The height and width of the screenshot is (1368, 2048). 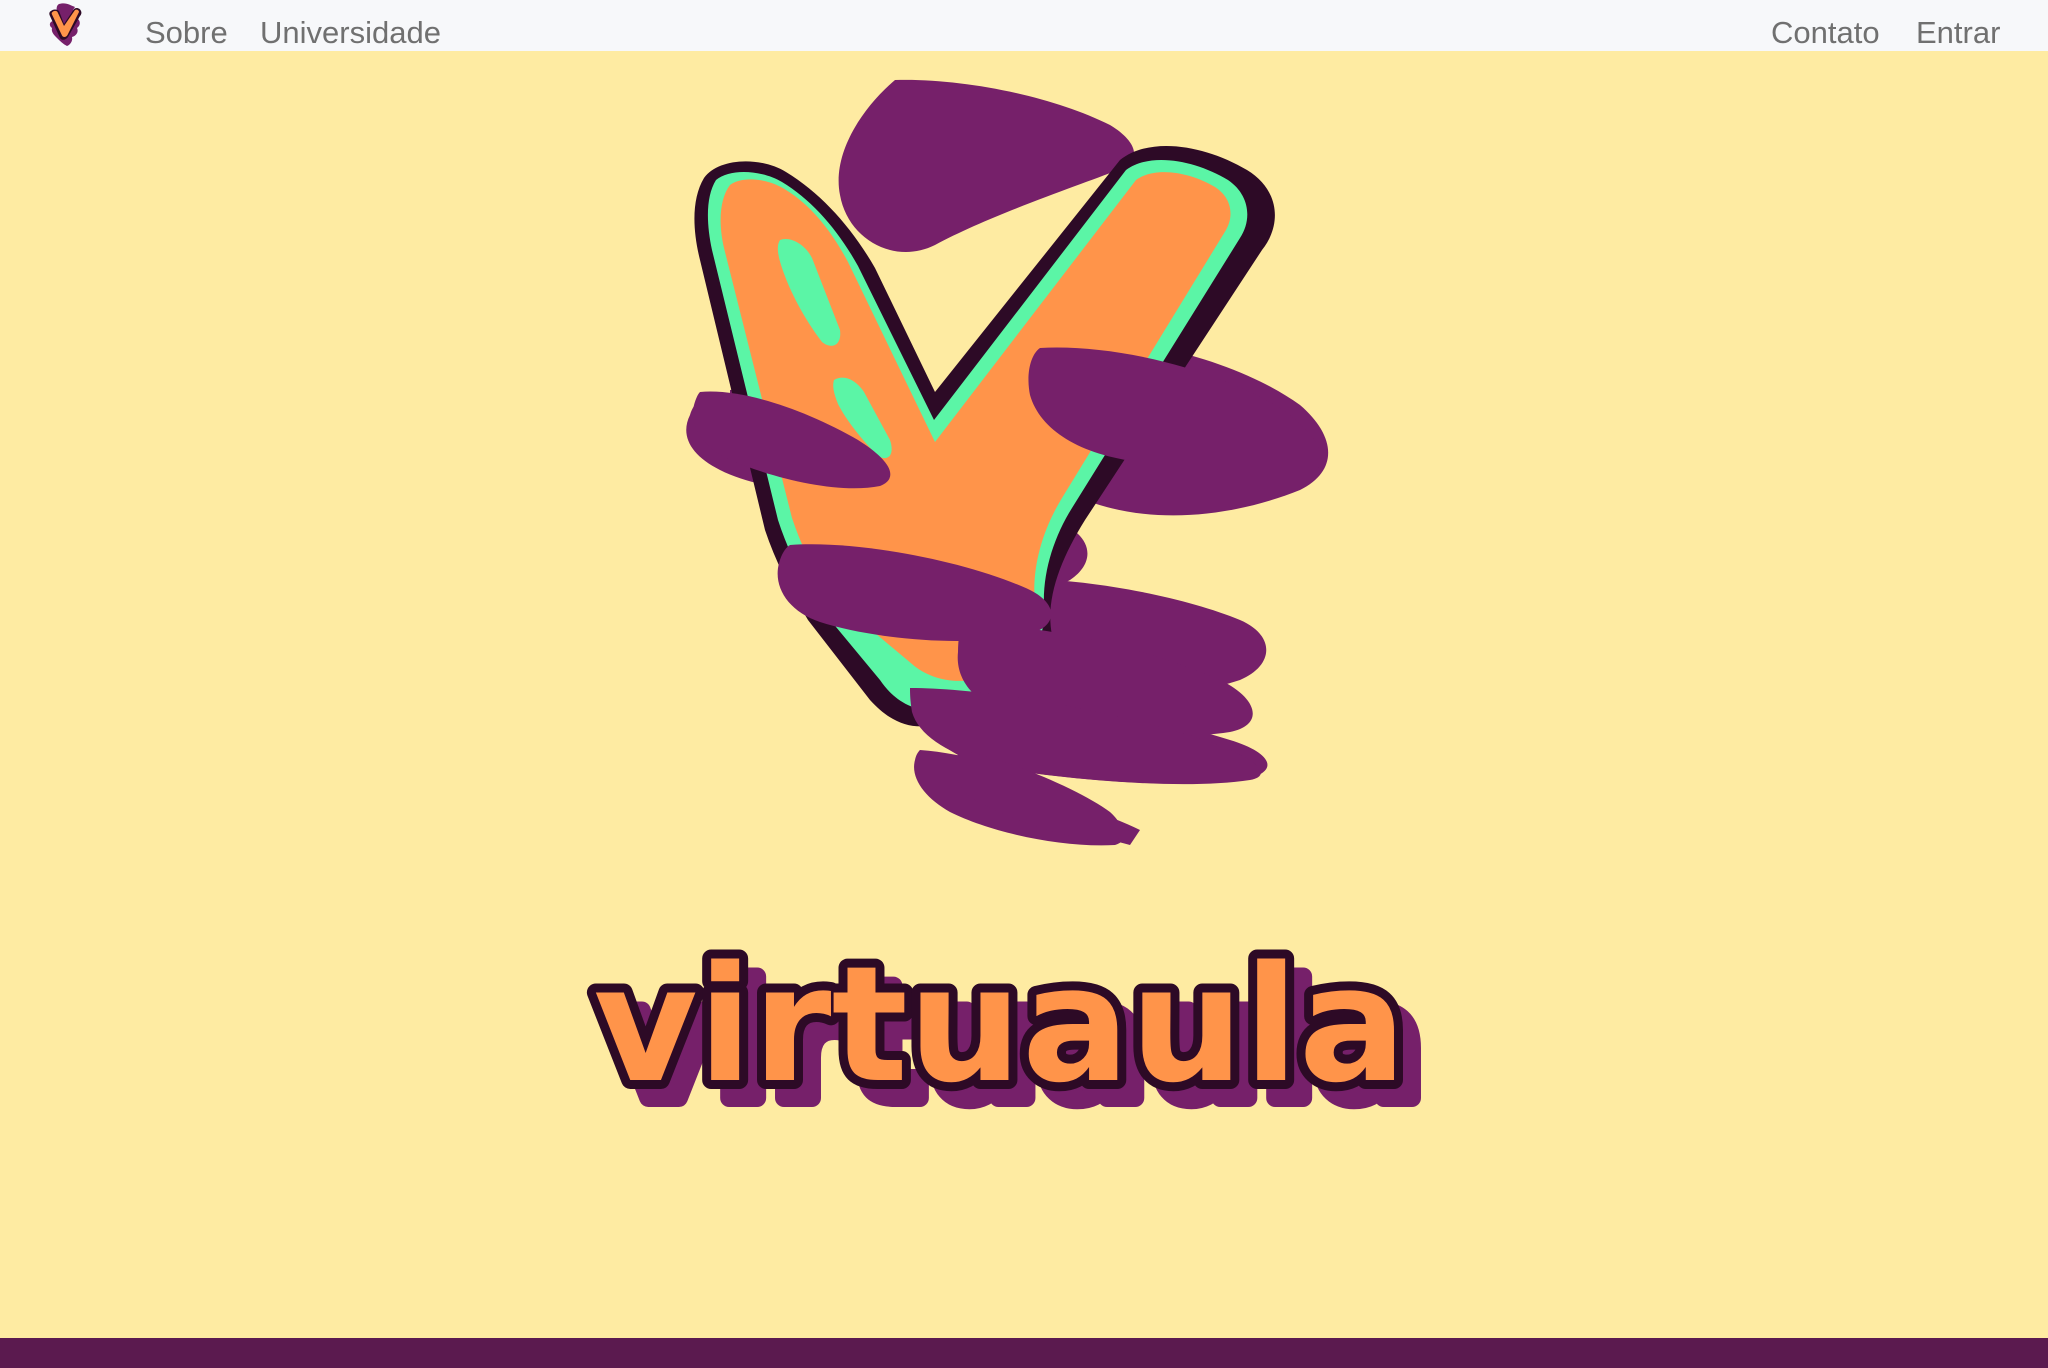 What do you see at coordinates (186, 25) in the screenshot?
I see `nav-link-sobre: Sobre` at bounding box center [186, 25].